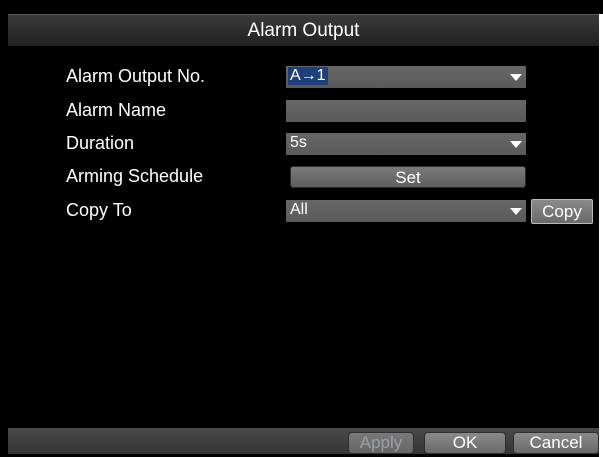 Image resolution: width=603 pixels, height=457 pixels. I want to click on alarm-name-label: Alarm Name, so click(116, 110).